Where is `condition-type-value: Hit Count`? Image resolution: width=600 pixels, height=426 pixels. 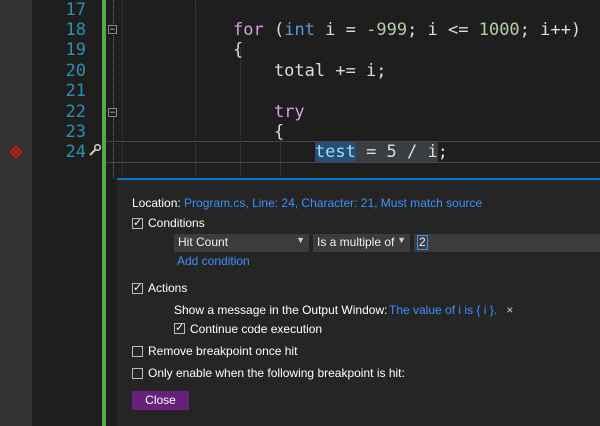 condition-type-value: Hit Count is located at coordinates (203, 242).